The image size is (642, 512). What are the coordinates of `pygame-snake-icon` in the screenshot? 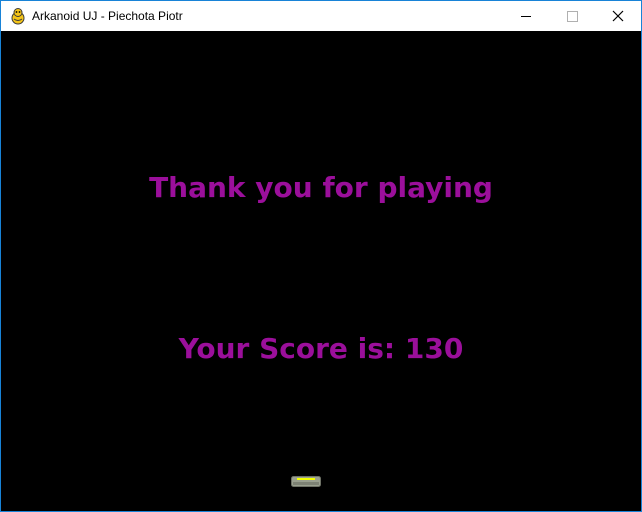 It's located at (18, 16).